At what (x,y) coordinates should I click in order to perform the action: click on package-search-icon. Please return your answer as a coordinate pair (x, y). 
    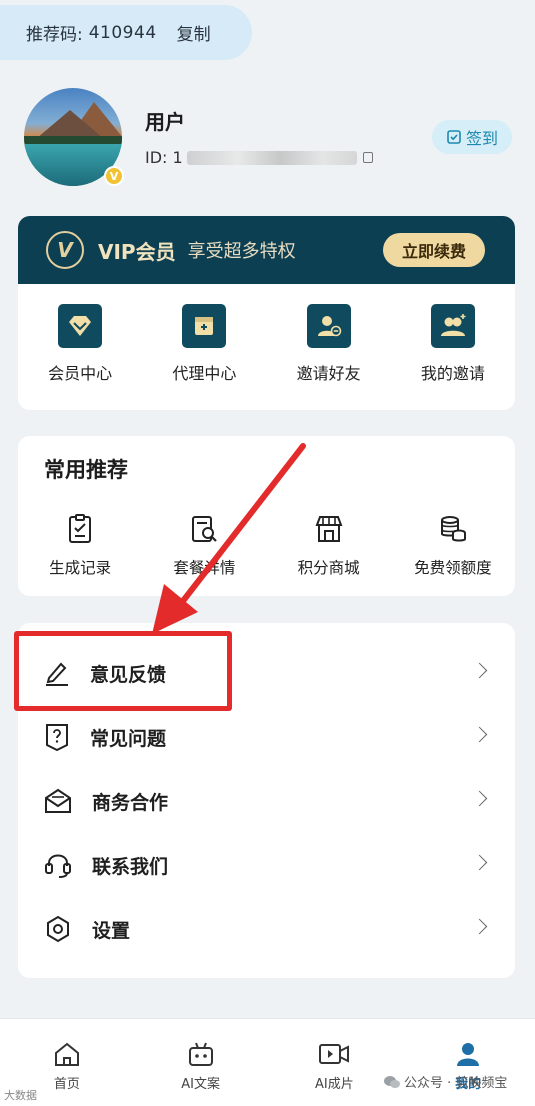
    Looking at the image, I should click on (205, 529).